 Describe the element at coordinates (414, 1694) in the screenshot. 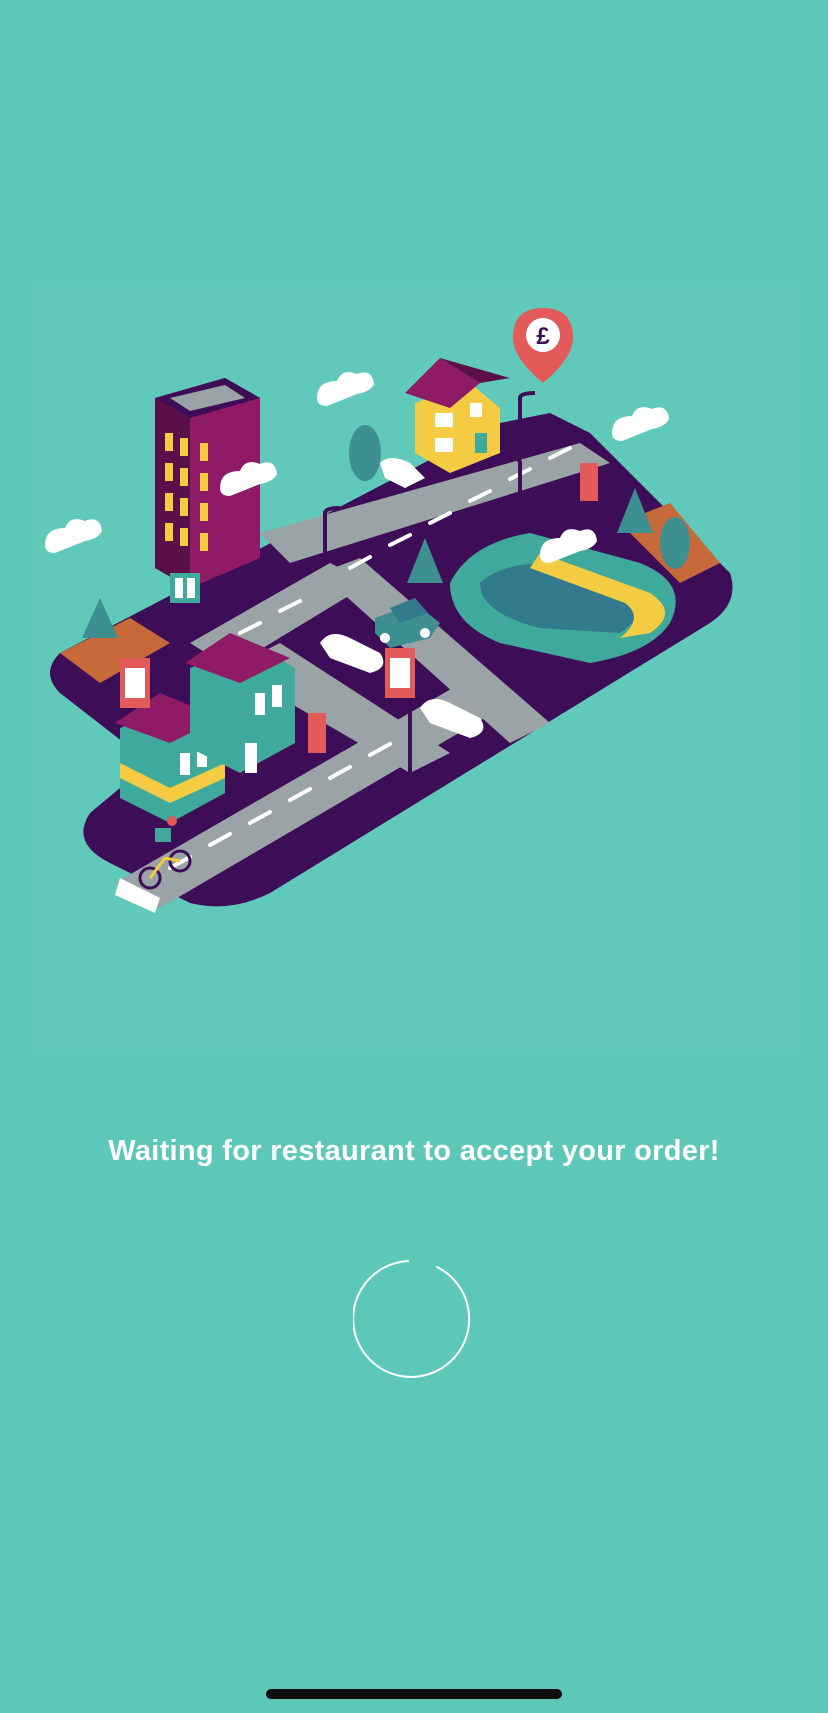

I see `home-indicator` at that location.